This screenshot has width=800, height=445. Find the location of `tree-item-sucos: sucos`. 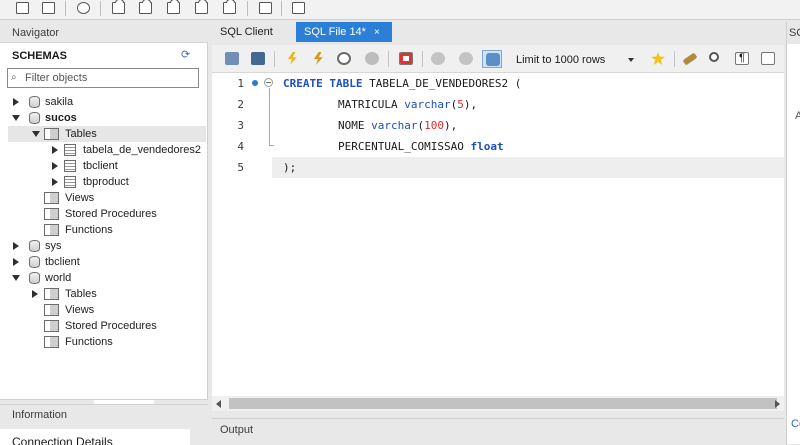

tree-item-sucos: sucos is located at coordinates (103, 118).